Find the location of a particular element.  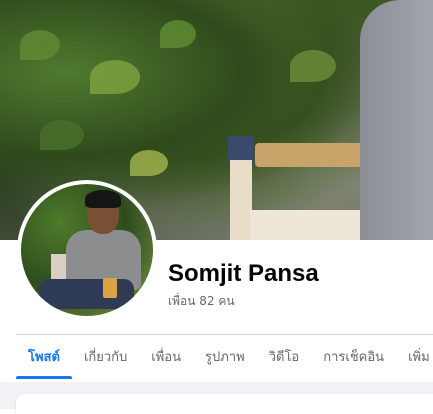

tab-check-ins: การเช็คอิน is located at coordinates (353, 359).